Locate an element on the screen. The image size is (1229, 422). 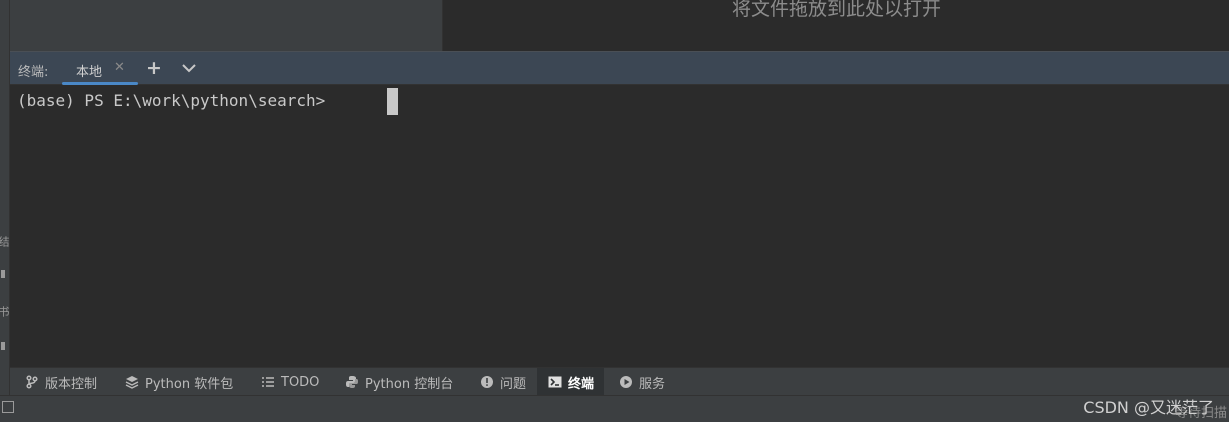
toggle-tool-windows-icon is located at coordinates (8, 407).